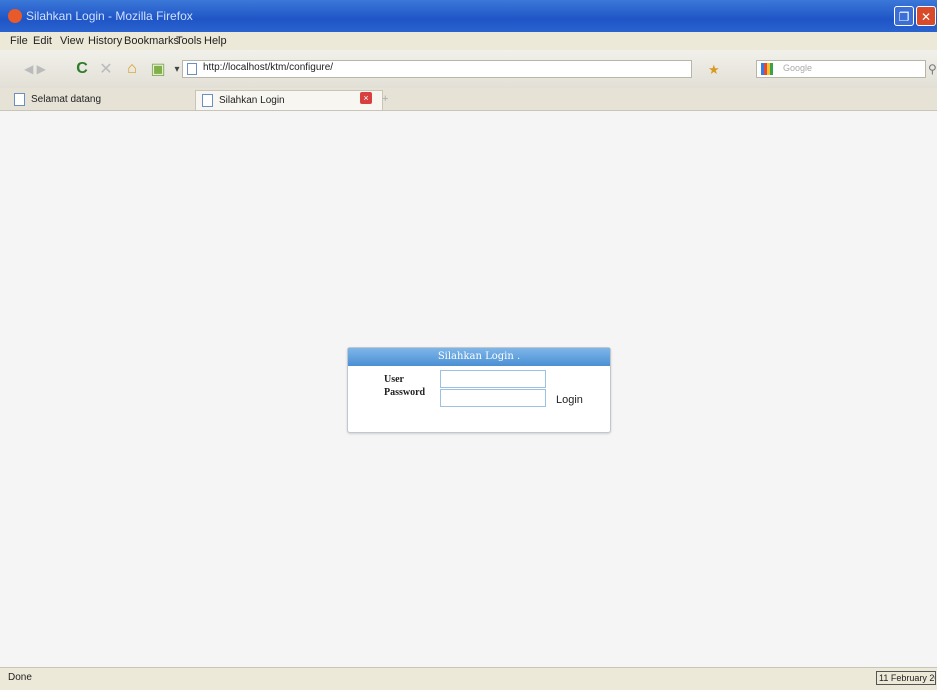  I want to click on chevron-down-icon: ▾, so click(177, 69).